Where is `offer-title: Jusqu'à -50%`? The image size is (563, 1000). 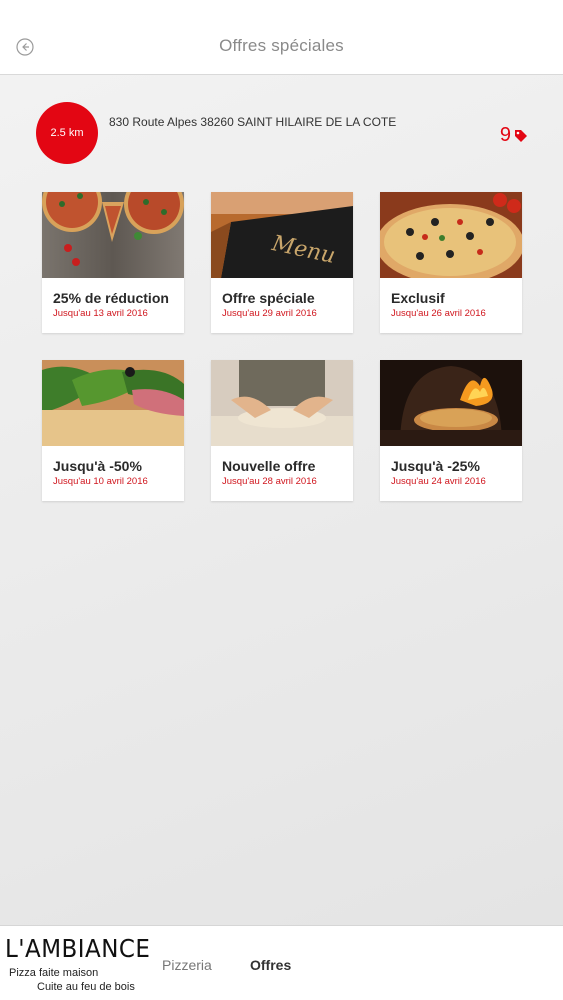
offer-title: Jusqu'à -50% is located at coordinates (97, 466).